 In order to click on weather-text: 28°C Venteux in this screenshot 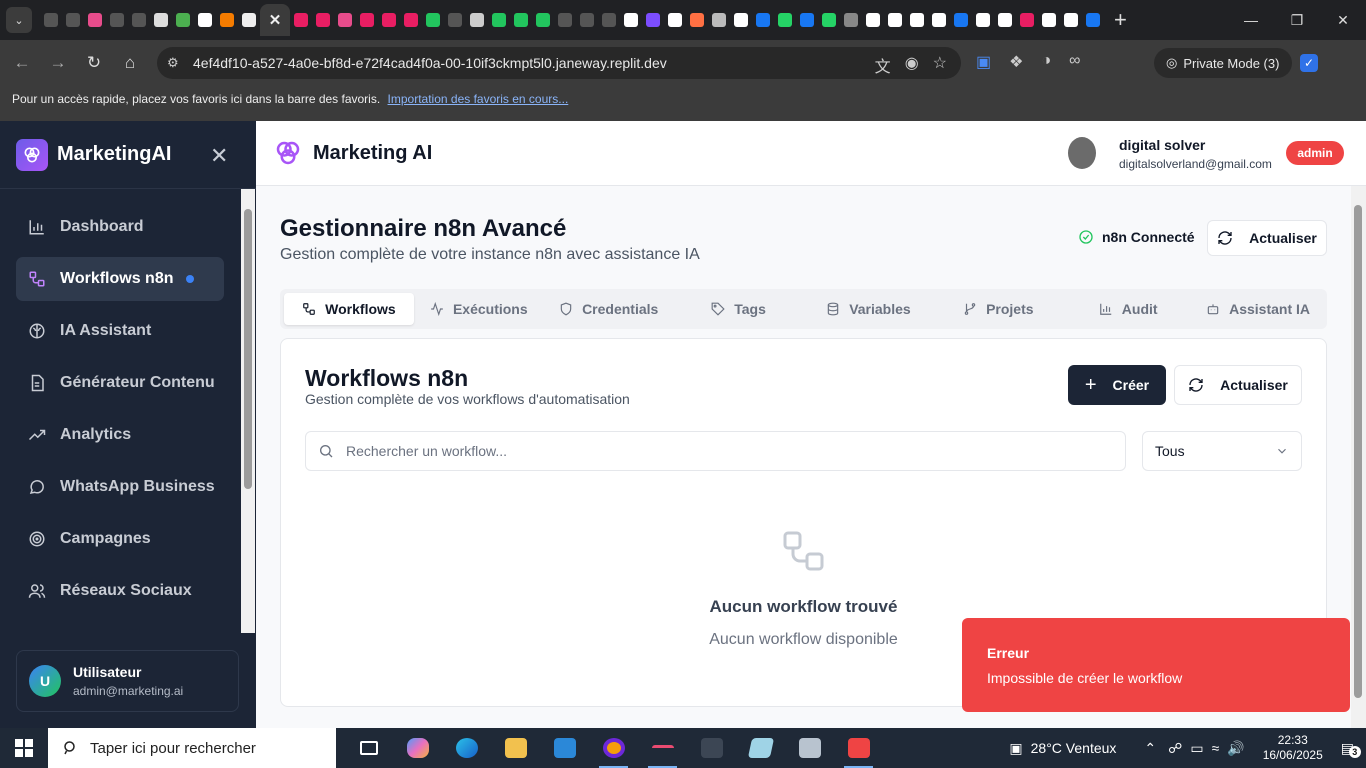, I will do `click(1074, 748)`.